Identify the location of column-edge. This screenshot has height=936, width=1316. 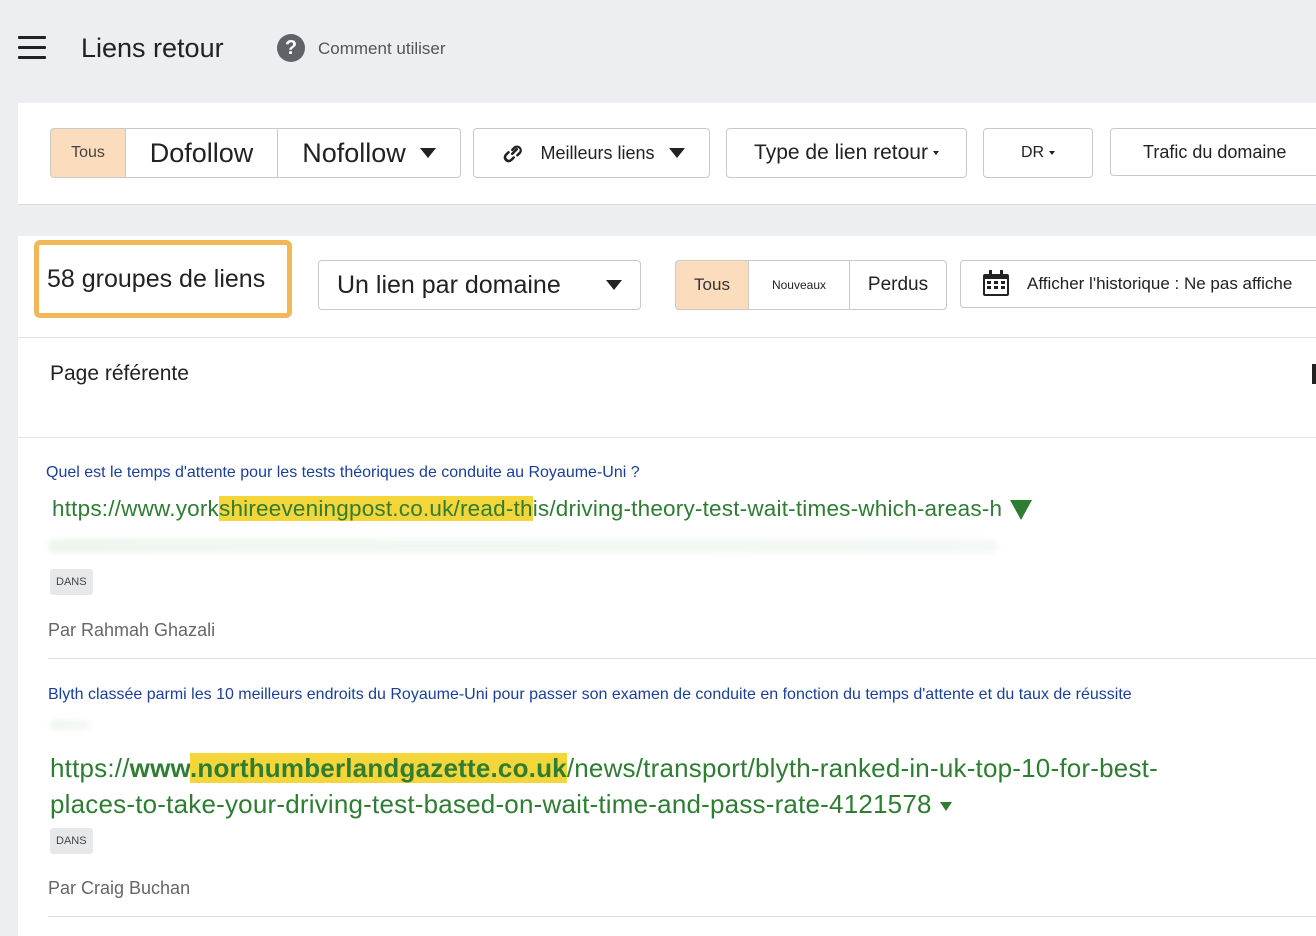
(1314, 374).